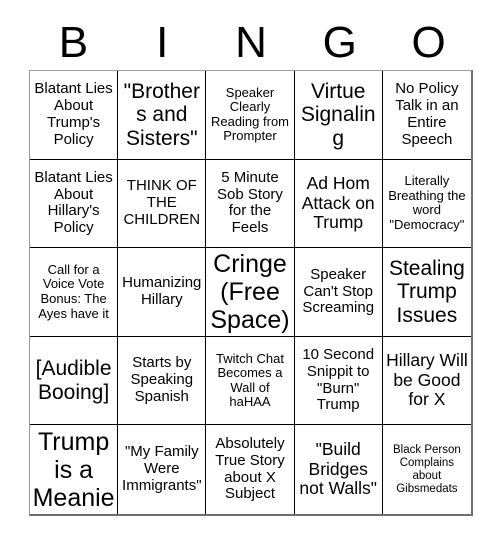 The height and width of the screenshot is (544, 500). I want to click on bingo-cell-label: Starts by Speaking Spanish, so click(162, 379).